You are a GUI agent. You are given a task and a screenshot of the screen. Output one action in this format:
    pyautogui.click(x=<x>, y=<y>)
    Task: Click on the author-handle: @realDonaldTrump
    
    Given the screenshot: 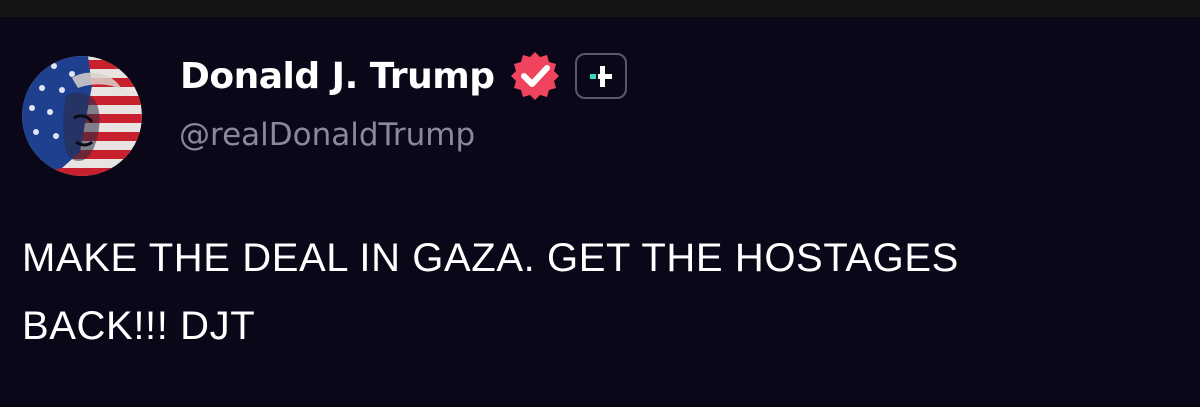 What is the action you would take?
    pyautogui.click(x=327, y=135)
    